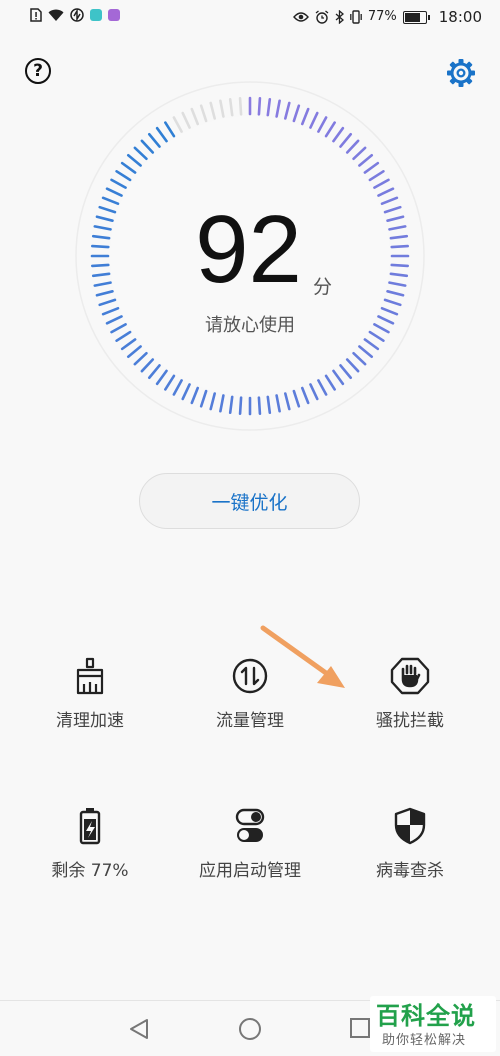 The height and width of the screenshot is (1056, 500). Describe the element at coordinates (250, 843) in the screenshot. I see `tool-app-launch: 应用启动管理` at that location.